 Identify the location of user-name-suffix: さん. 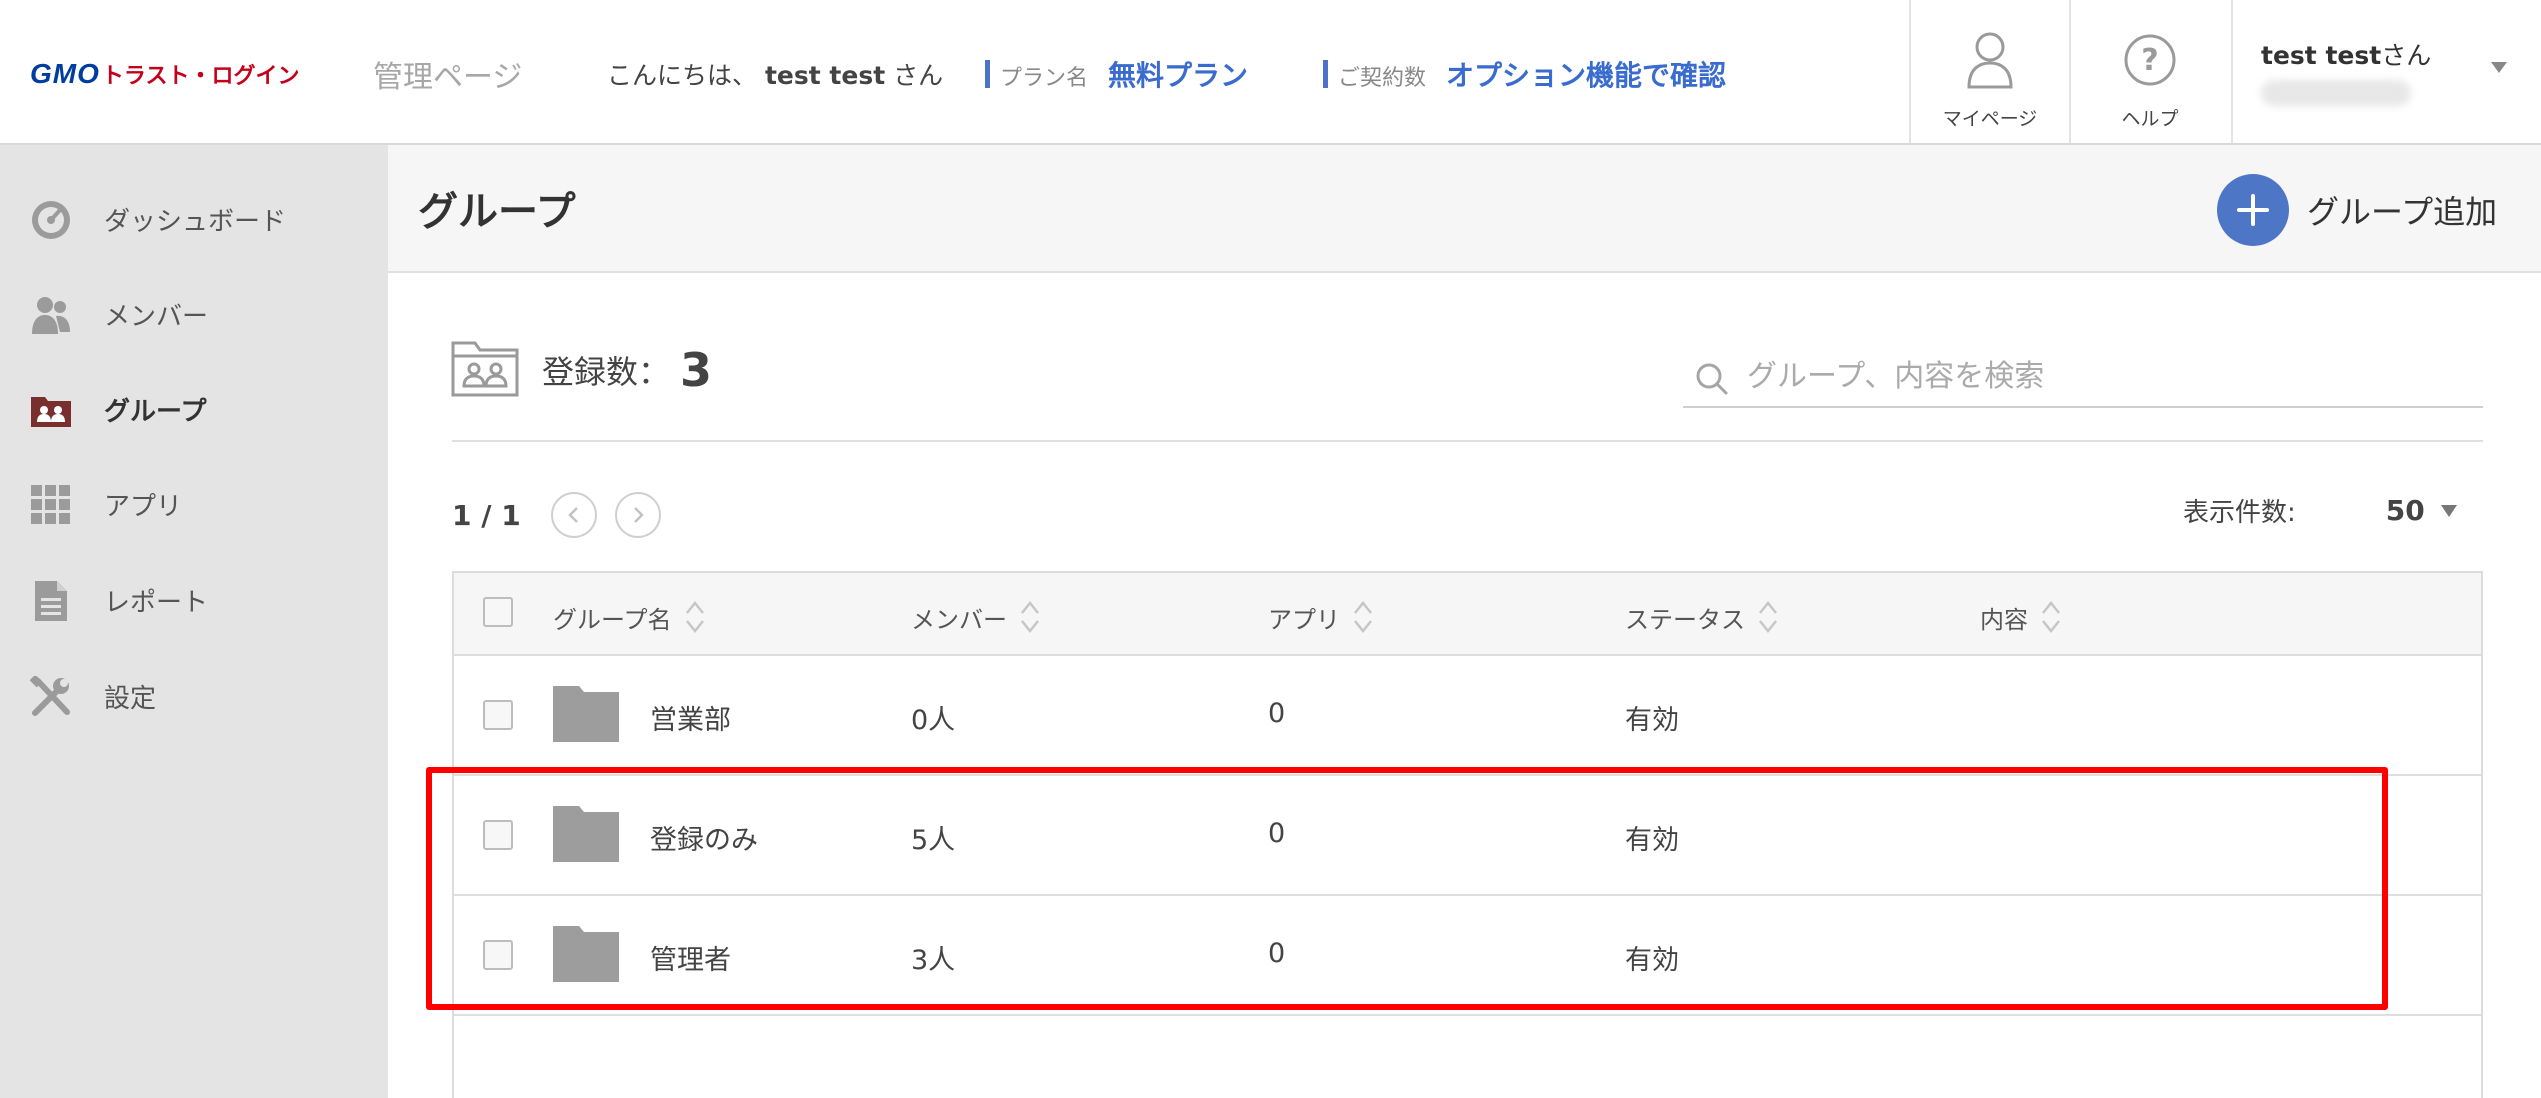
(2406, 55).